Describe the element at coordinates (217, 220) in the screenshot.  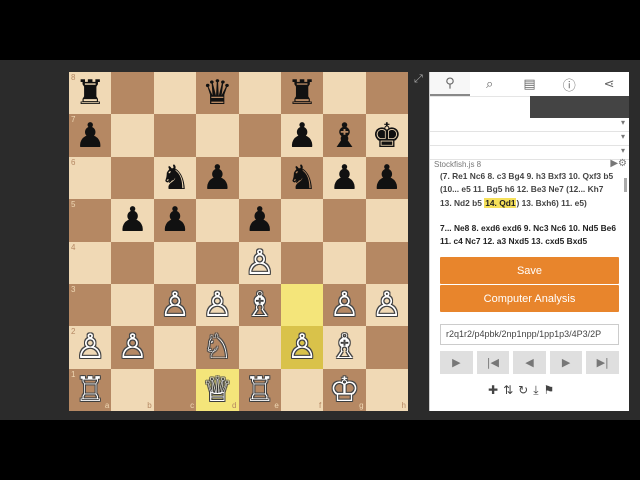
I see `square-d5` at that location.